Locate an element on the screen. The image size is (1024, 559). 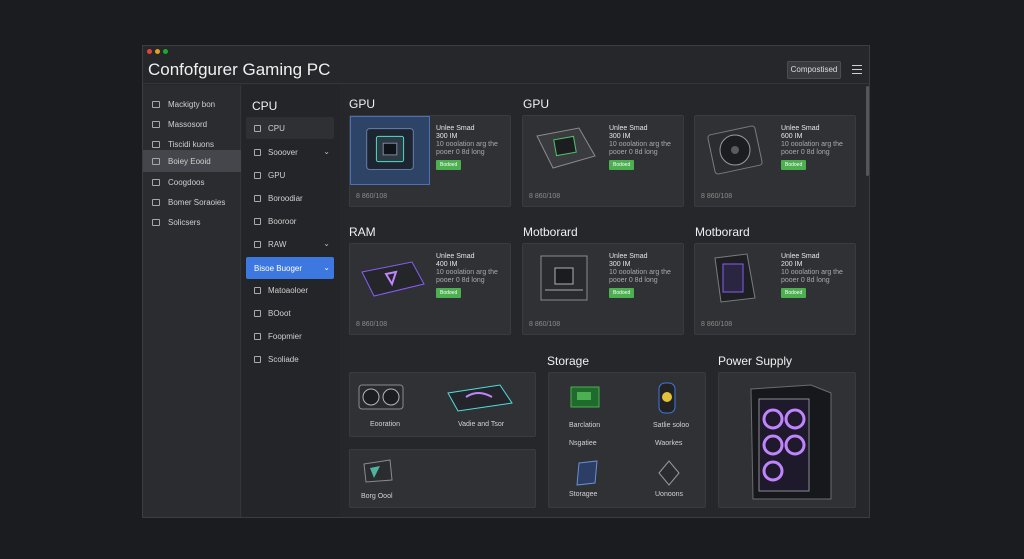
cooling-panel: Borg Oool is located at coordinates (442, 478).